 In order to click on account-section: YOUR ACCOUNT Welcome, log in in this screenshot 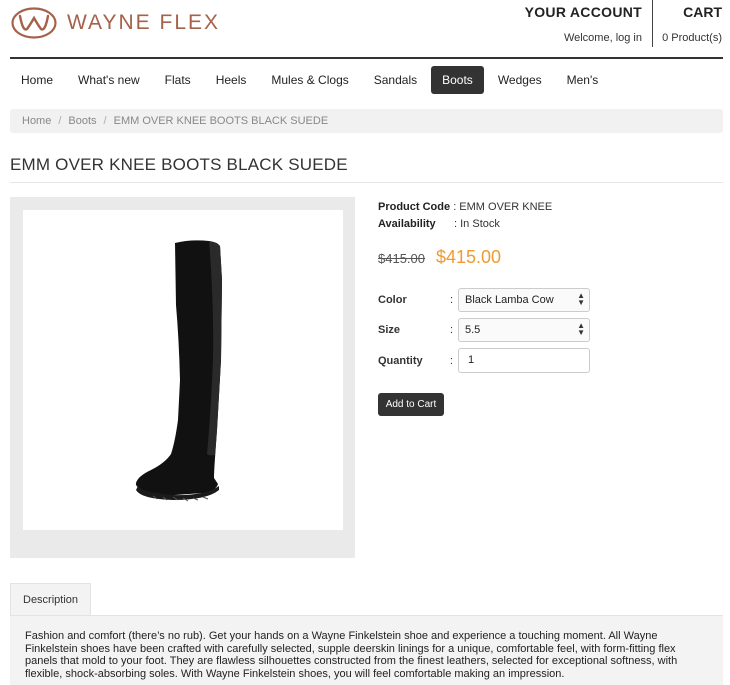, I will do `click(583, 24)`.